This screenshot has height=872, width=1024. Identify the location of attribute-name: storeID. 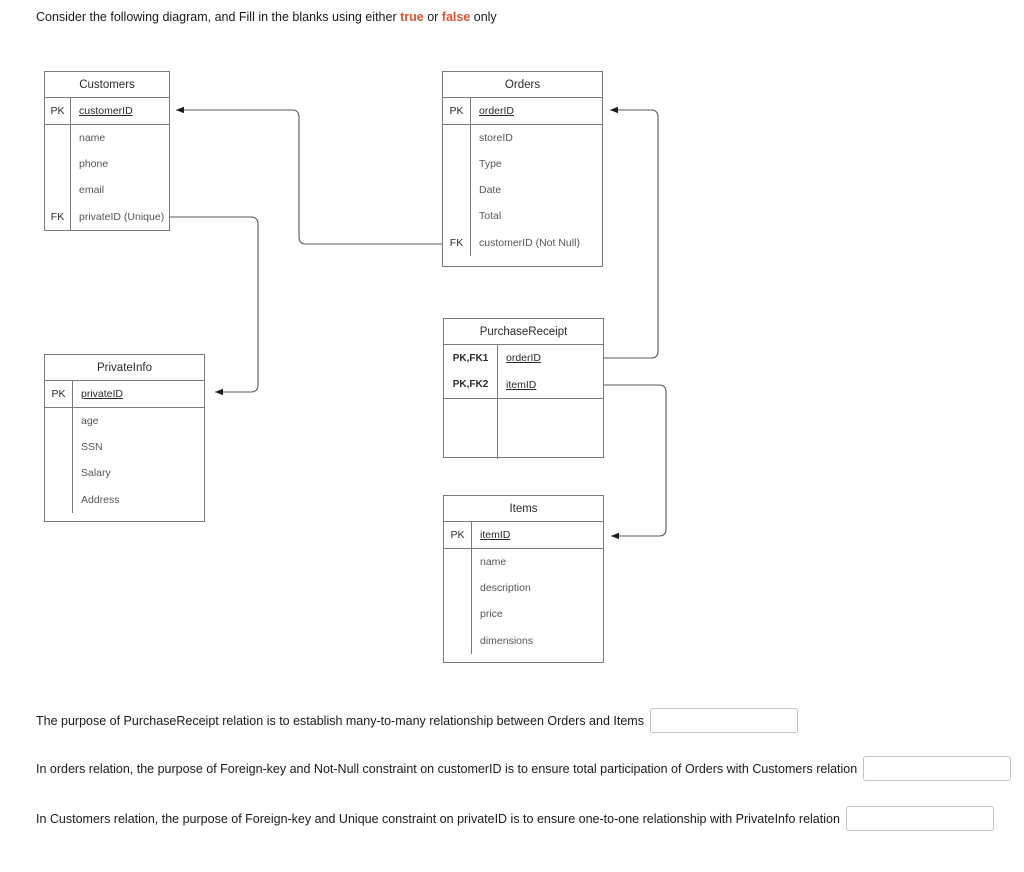
(496, 138).